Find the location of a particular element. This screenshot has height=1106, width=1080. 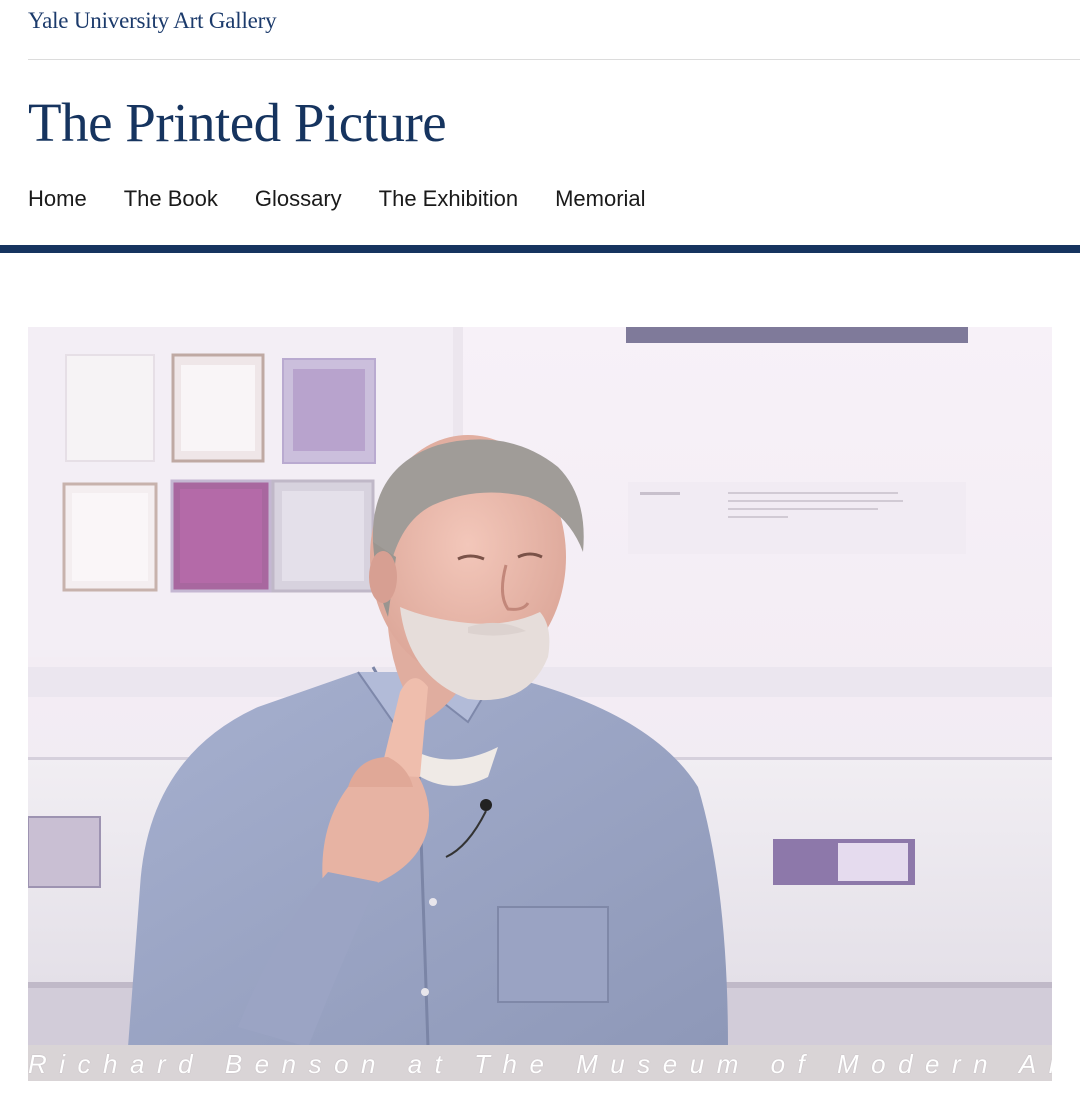

nav-item-glossary: Glossary is located at coordinates (298, 199).